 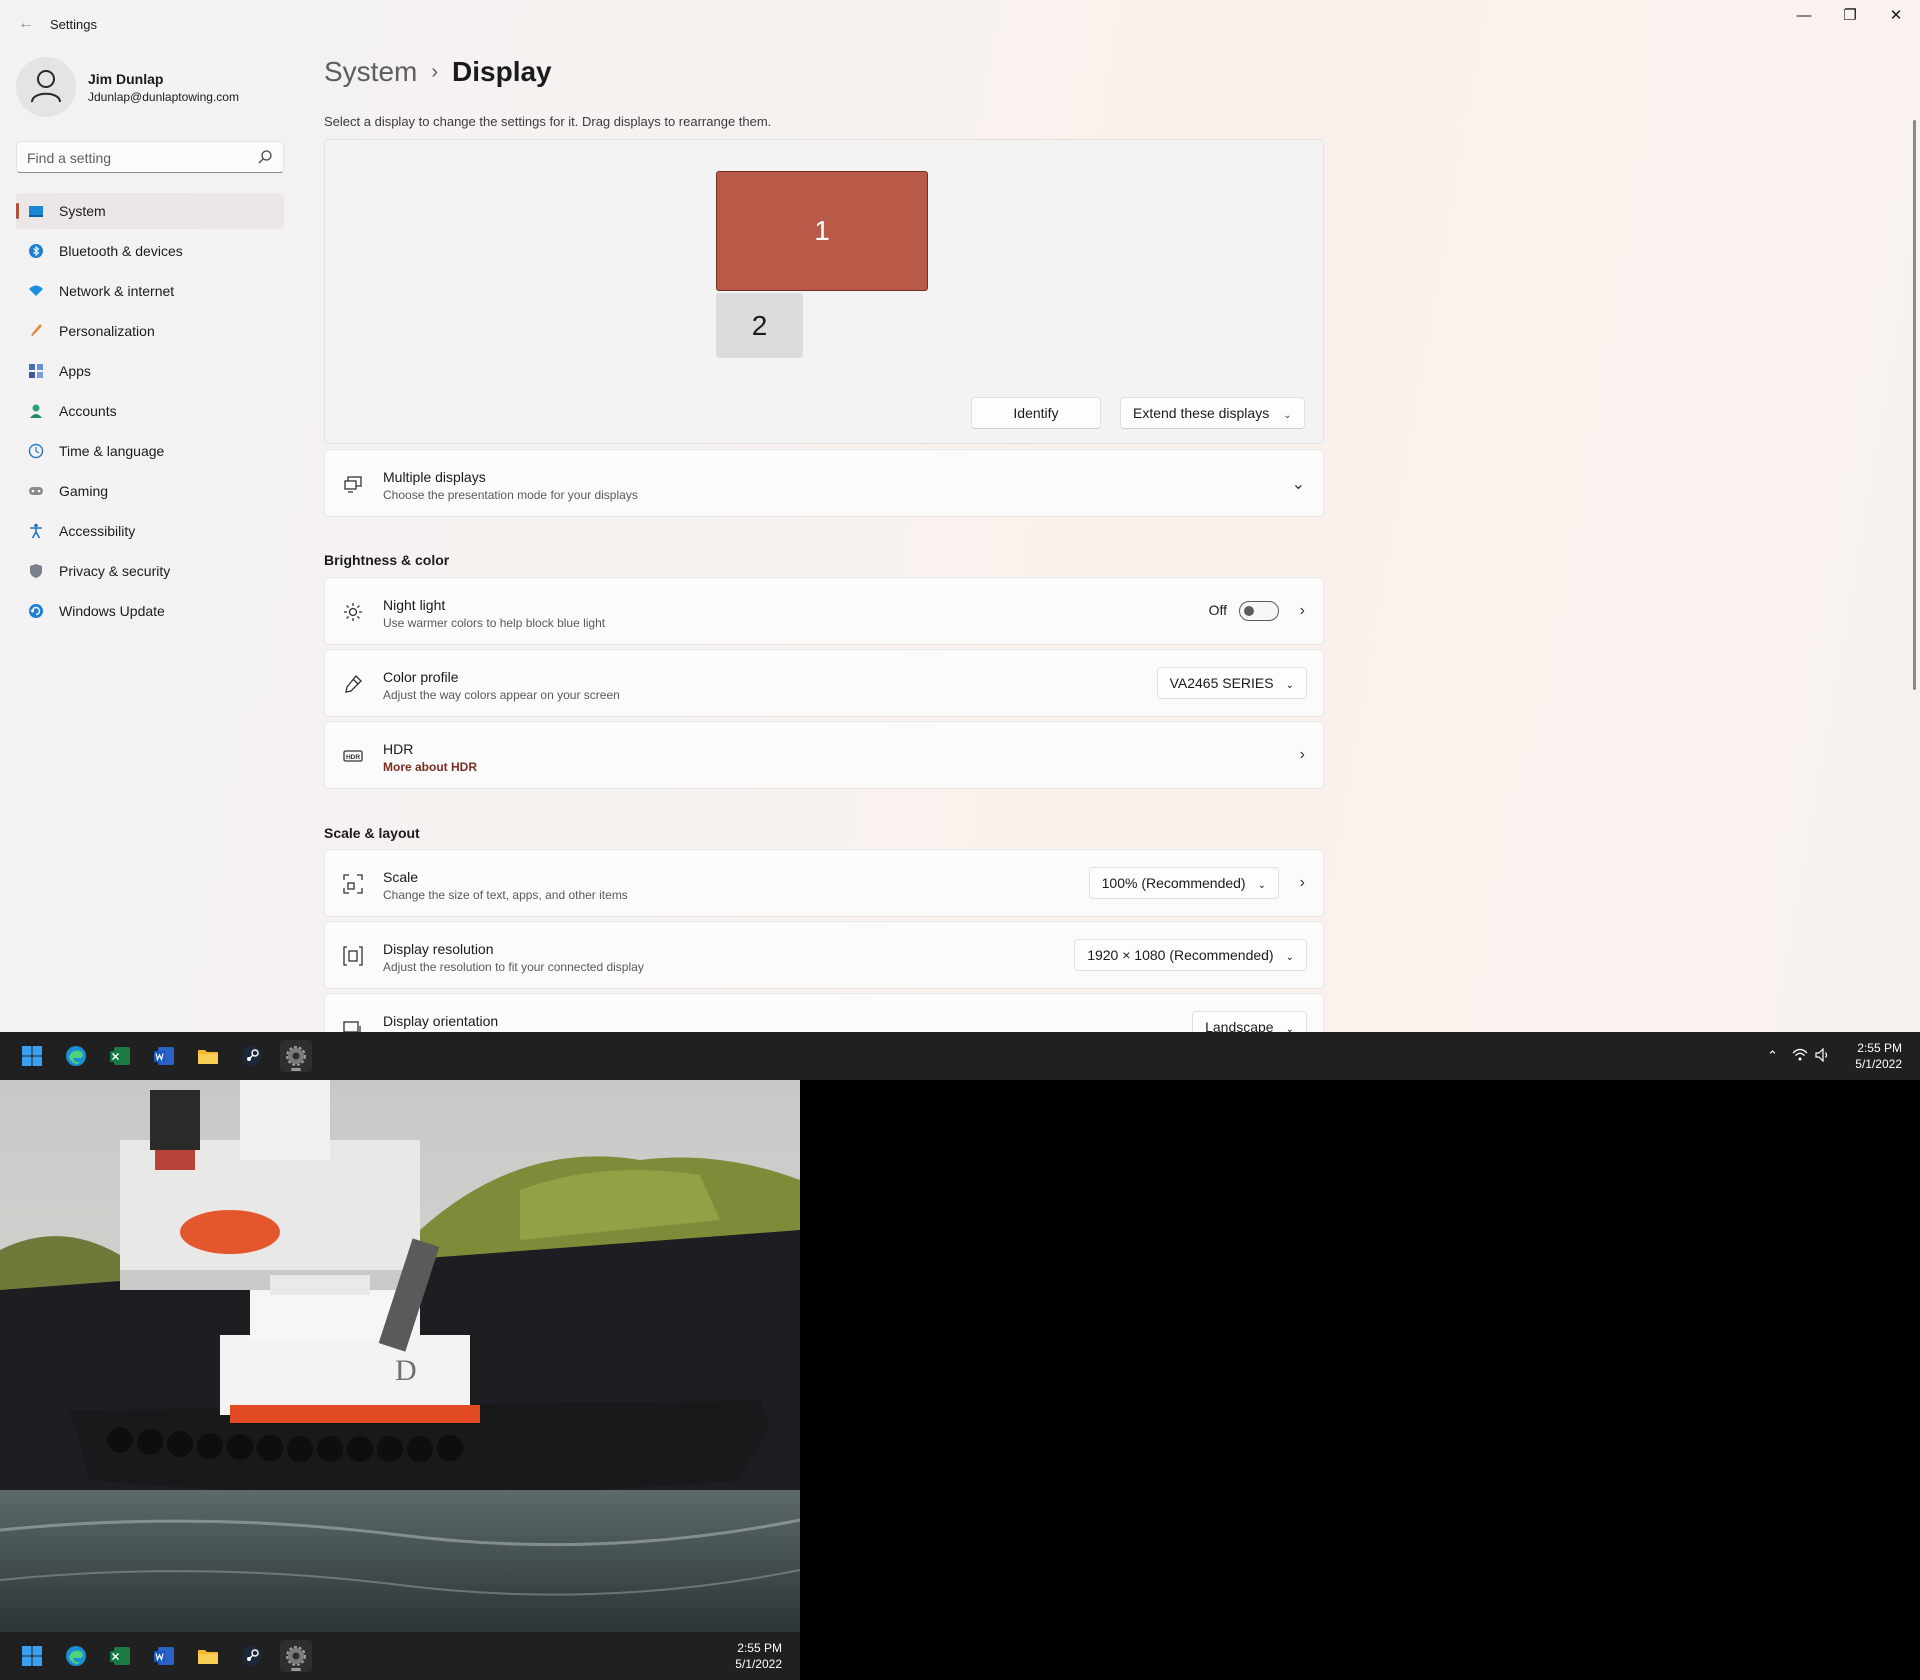 I want to click on card-title: Color profile, so click(x=421, y=677).